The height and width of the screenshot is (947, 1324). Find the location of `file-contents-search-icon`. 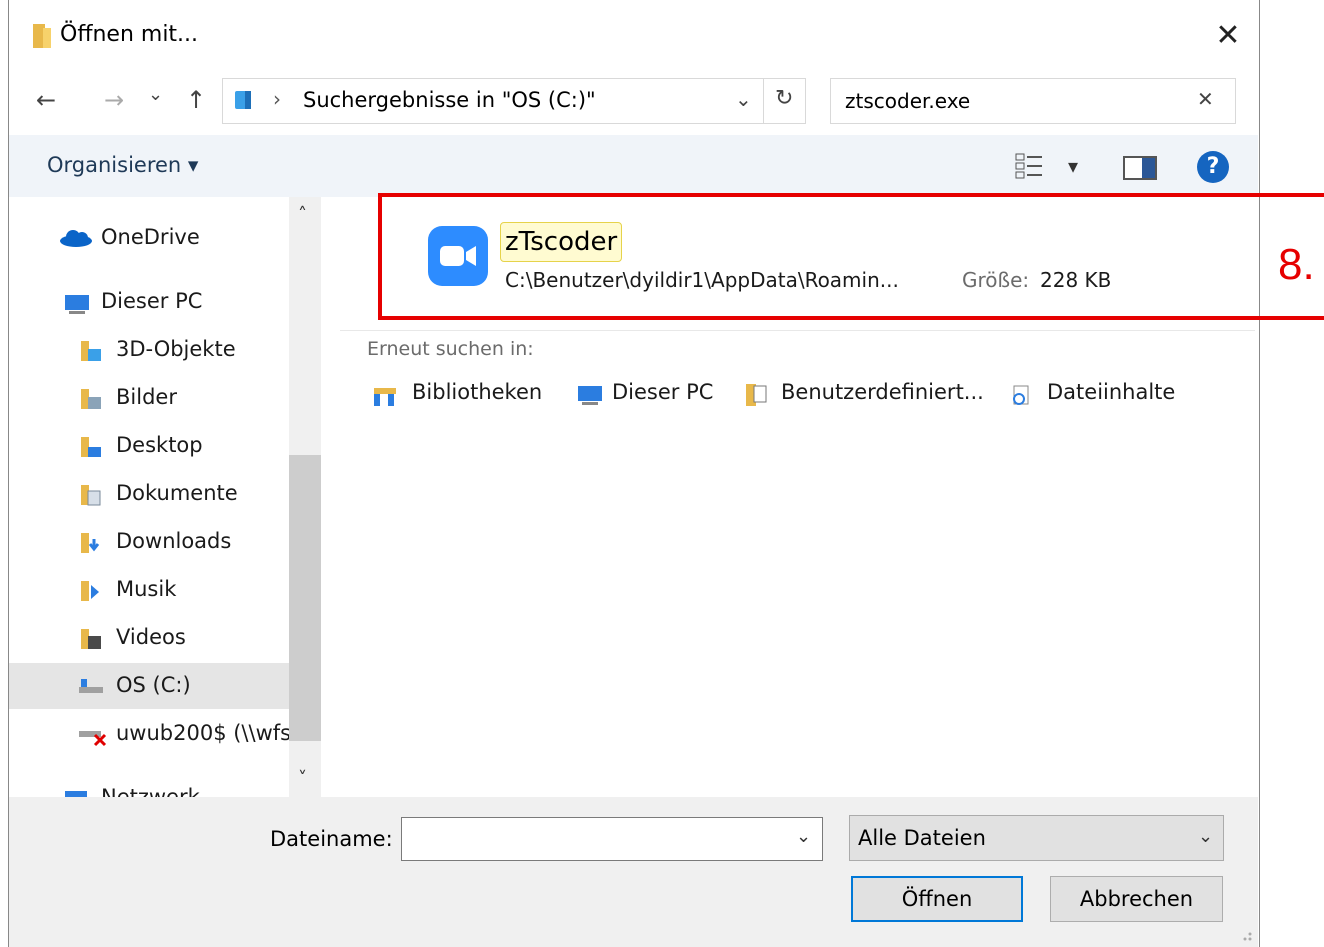

file-contents-search-icon is located at coordinates (1021, 395).